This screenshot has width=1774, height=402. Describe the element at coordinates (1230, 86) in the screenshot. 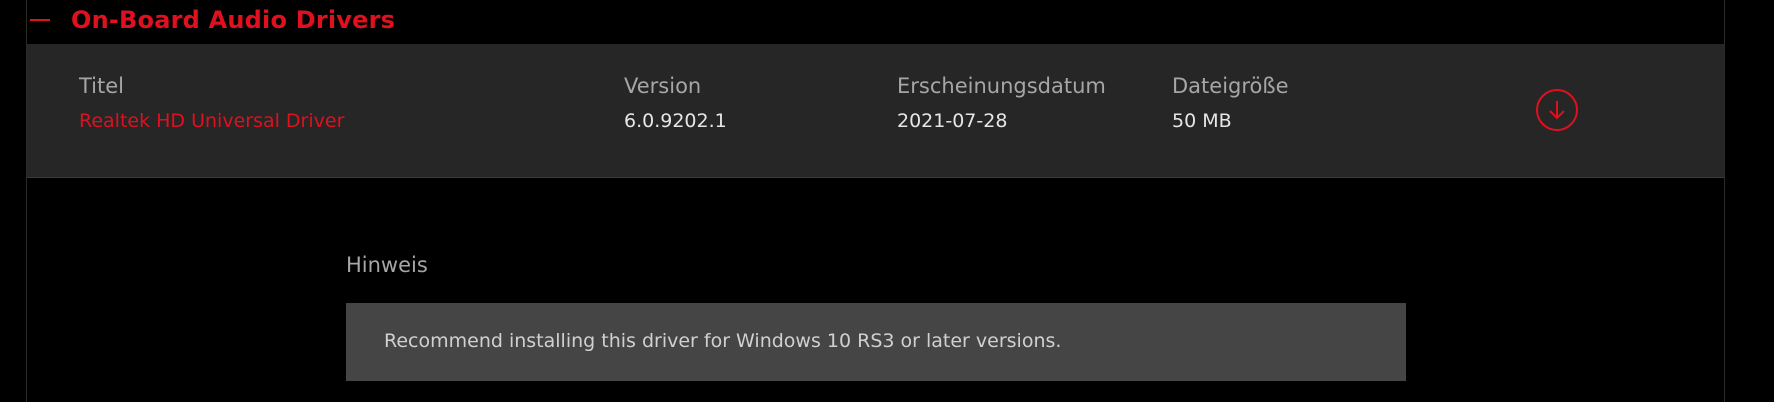

I see `file-size-column-label: Dateigröße` at that location.